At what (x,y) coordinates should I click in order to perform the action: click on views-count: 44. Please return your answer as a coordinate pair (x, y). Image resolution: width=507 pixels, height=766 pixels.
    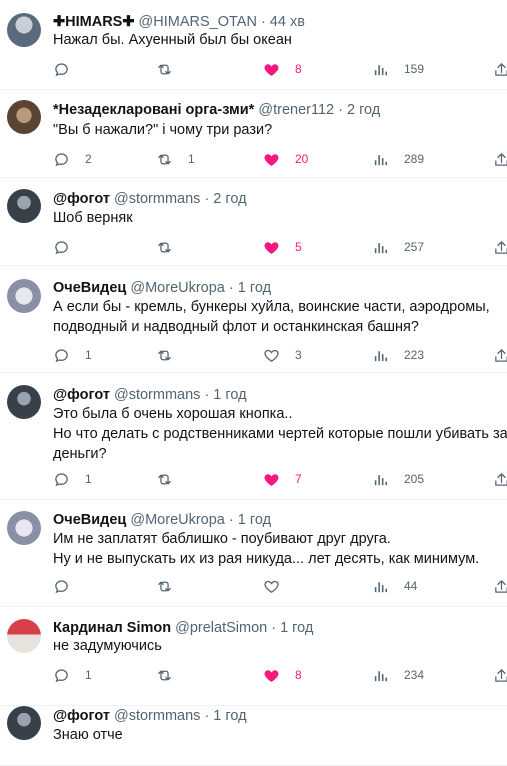
    Looking at the image, I should click on (411, 586).